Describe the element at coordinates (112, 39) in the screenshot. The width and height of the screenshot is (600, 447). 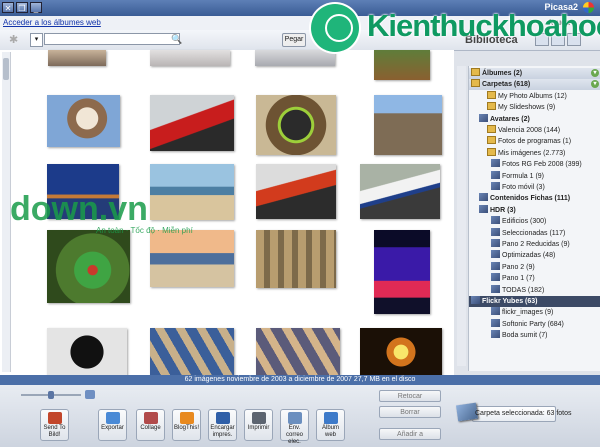
I see `search-input` at that location.